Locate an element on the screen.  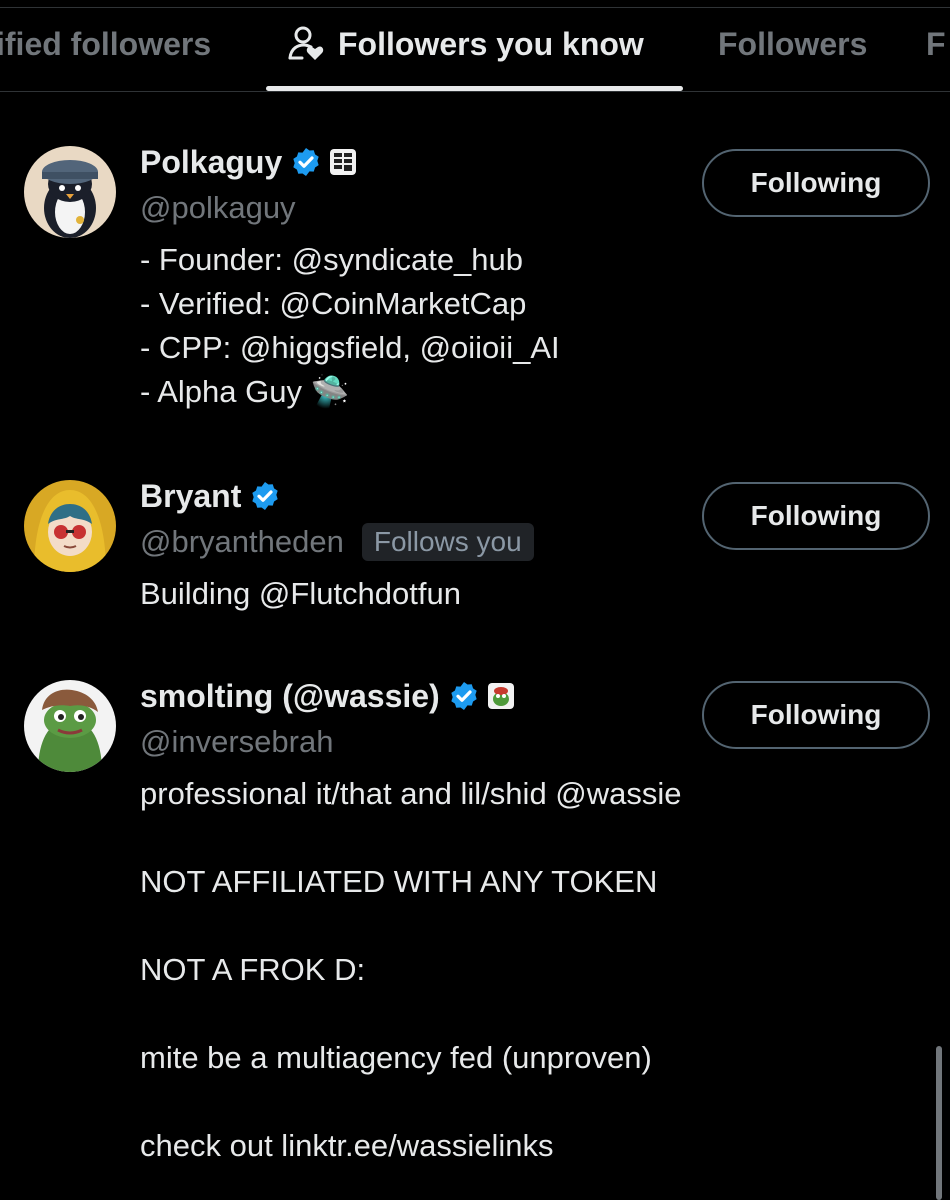
tab-followers: Followers is located at coordinates (792, 44).